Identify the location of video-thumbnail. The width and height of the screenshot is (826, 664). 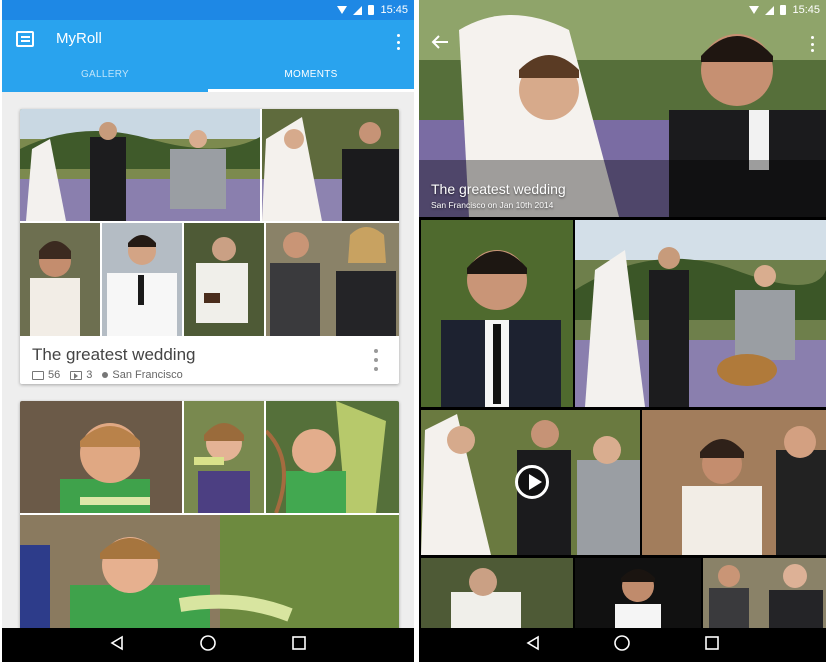
(530, 482).